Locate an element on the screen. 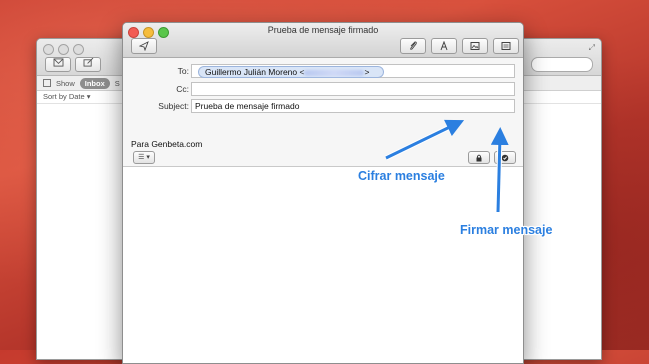 The image size is (649, 364). paperclip-icon is located at coordinates (413, 45).